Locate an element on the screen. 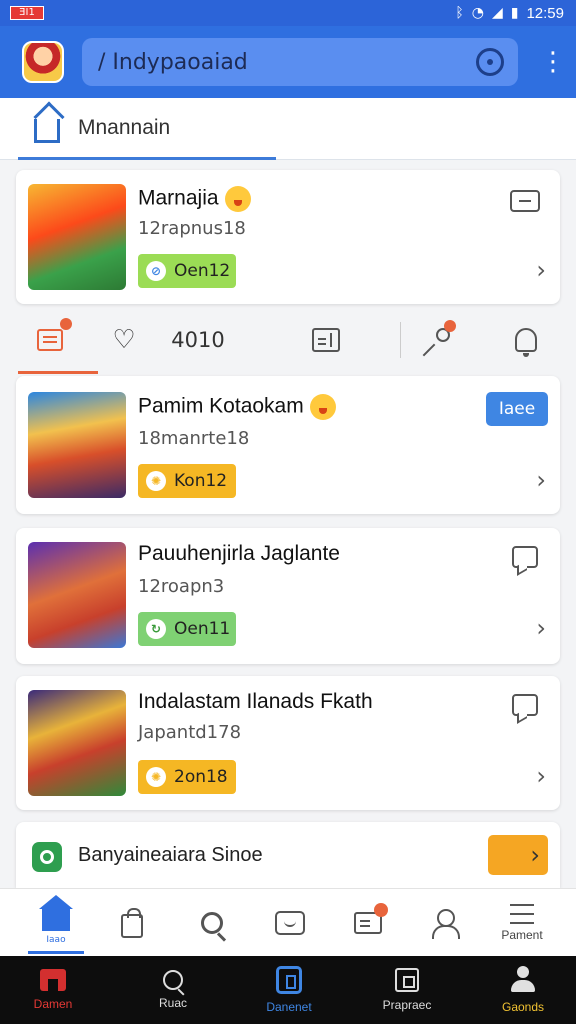  filter-row: ♡ 4010 is located at coordinates (288, 342).